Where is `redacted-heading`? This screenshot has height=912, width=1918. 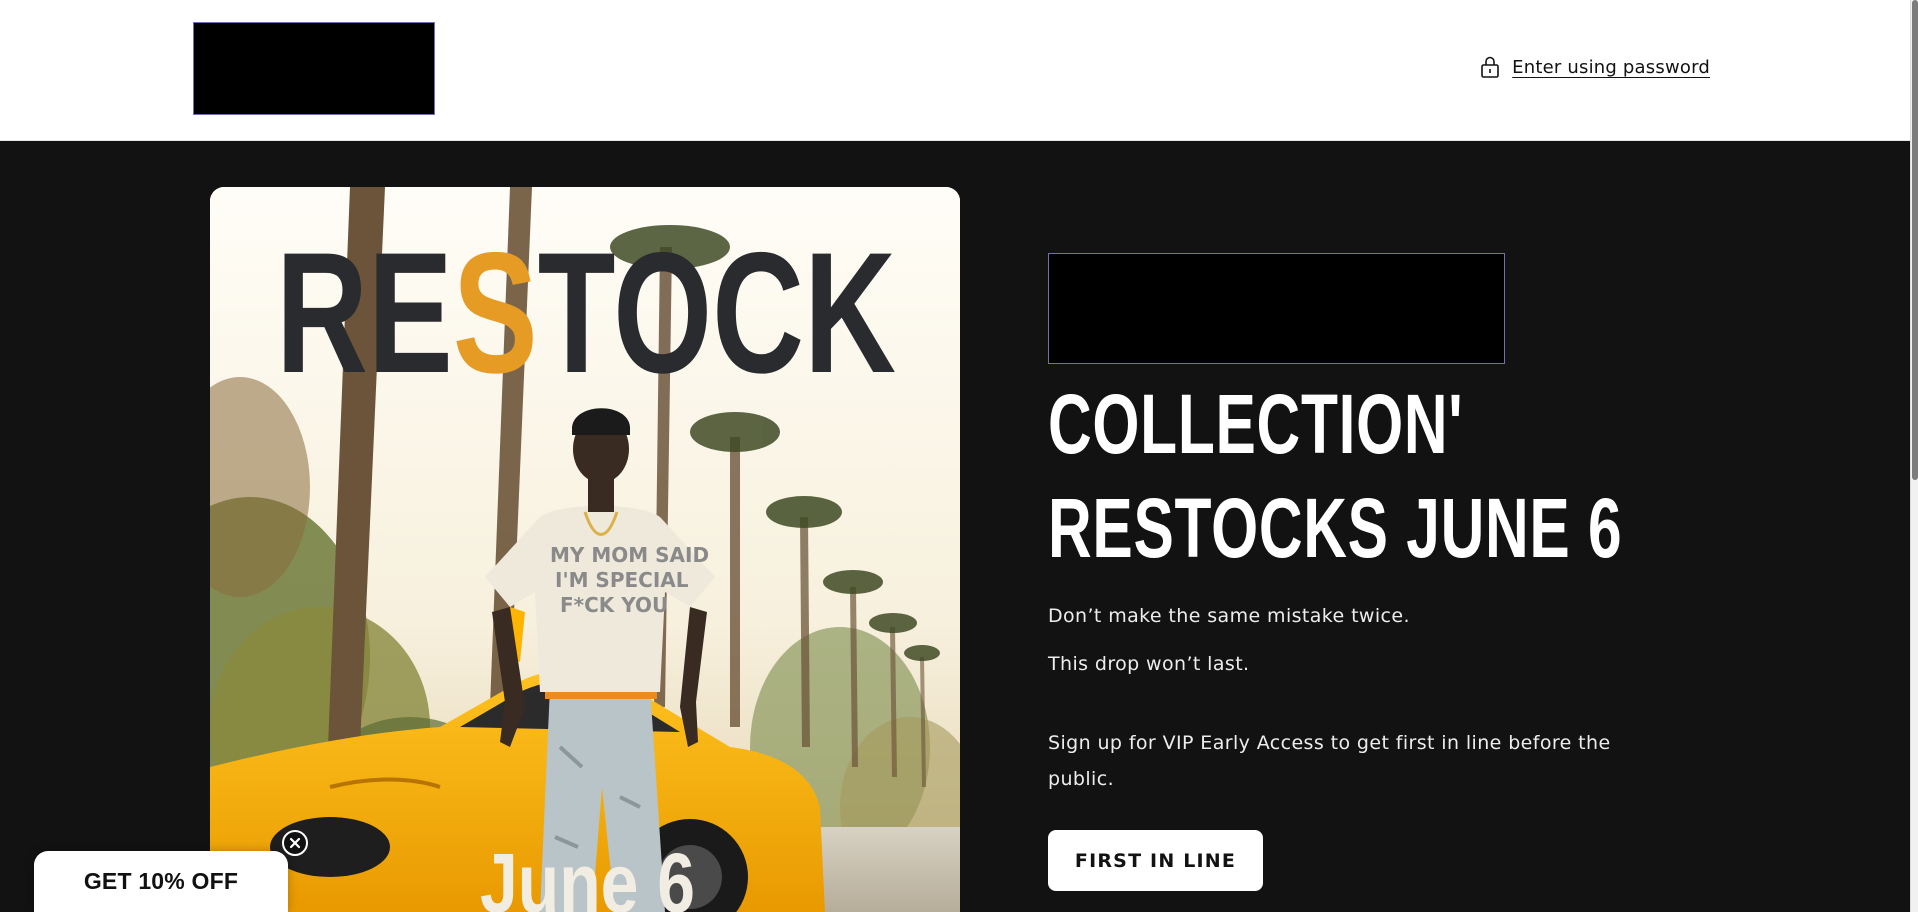 redacted-heading is located at coordinates (1276, 308).